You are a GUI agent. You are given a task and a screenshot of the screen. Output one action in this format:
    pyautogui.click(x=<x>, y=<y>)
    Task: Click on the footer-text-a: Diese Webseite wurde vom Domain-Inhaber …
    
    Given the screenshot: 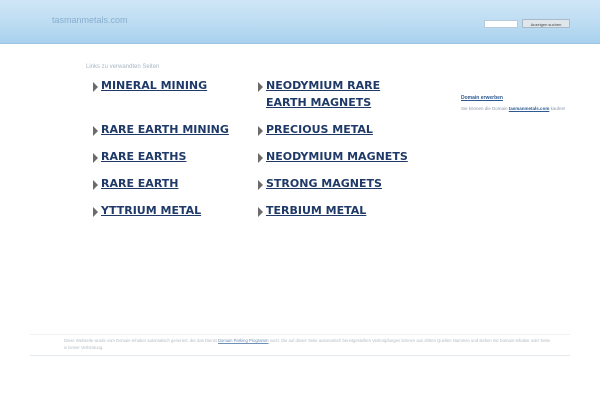 What is the action you would take?
    pyautogui.click(x=140, y=340)
    